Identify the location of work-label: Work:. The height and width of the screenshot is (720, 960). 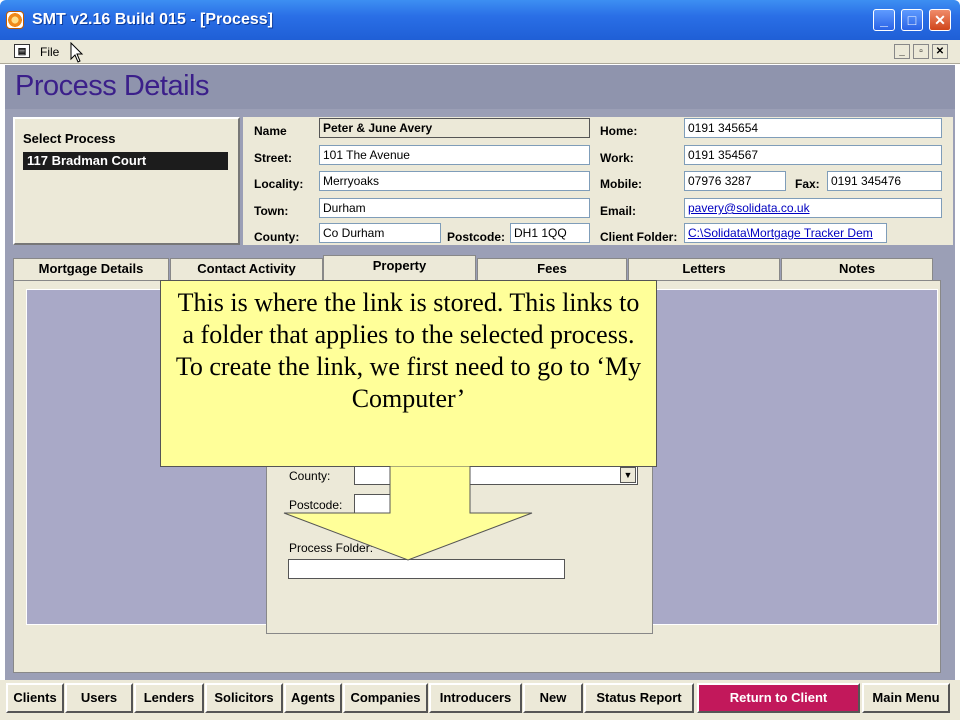
(617, 158).